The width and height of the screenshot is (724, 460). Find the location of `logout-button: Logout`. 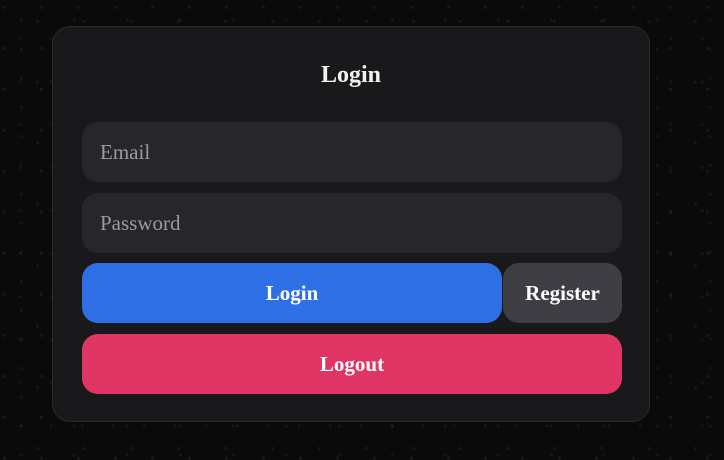

logout-button: Logout is located at coordinates (352, 364).